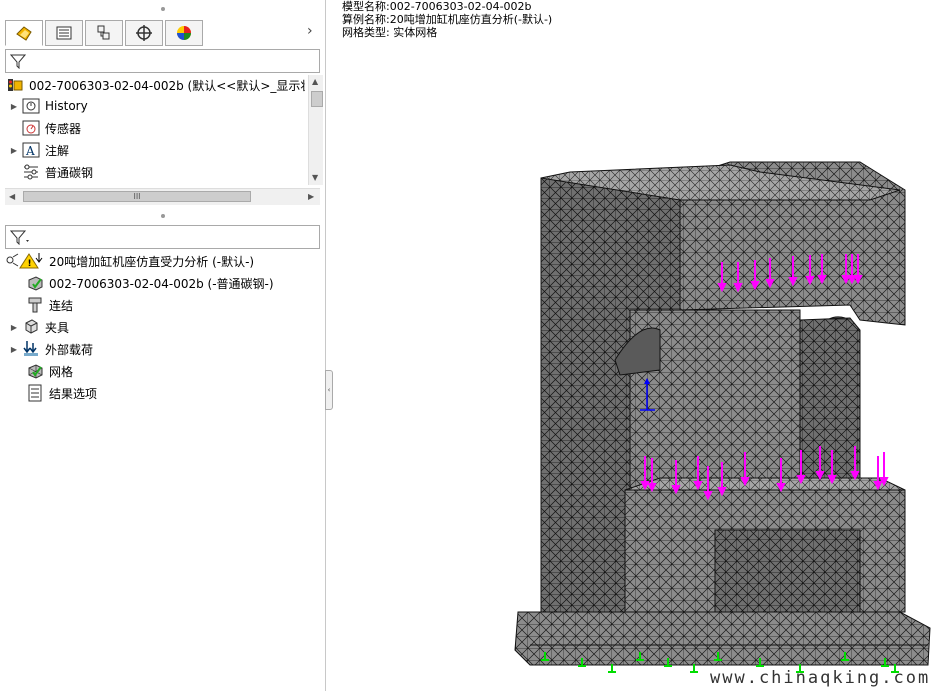  I want to click on tree-item-label: 传感器, so click(63, 128).